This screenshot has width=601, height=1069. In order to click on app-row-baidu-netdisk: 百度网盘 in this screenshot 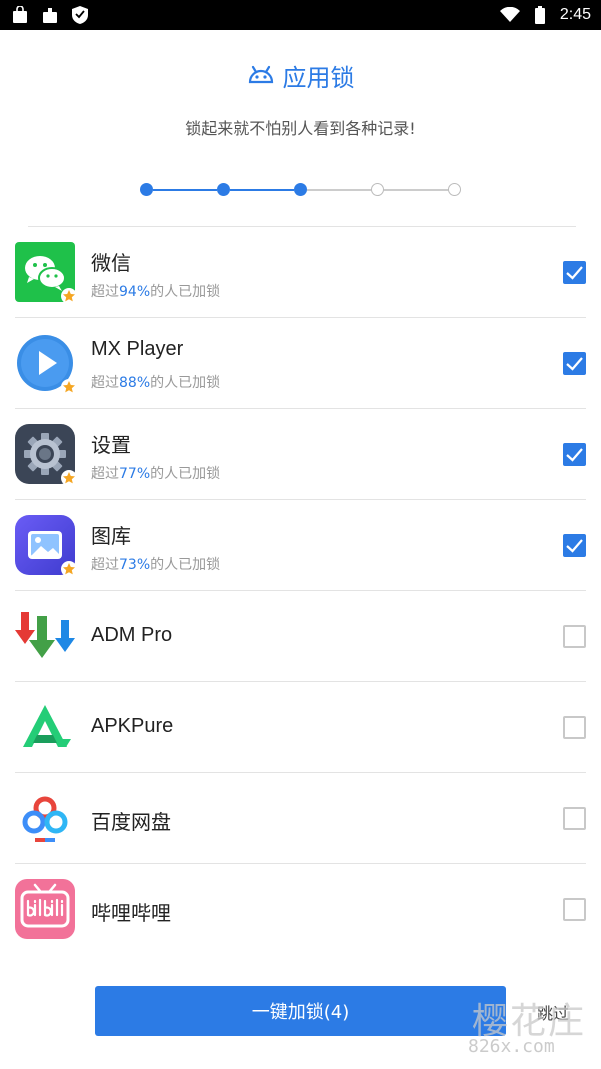, I will do `click(300, 818)`.